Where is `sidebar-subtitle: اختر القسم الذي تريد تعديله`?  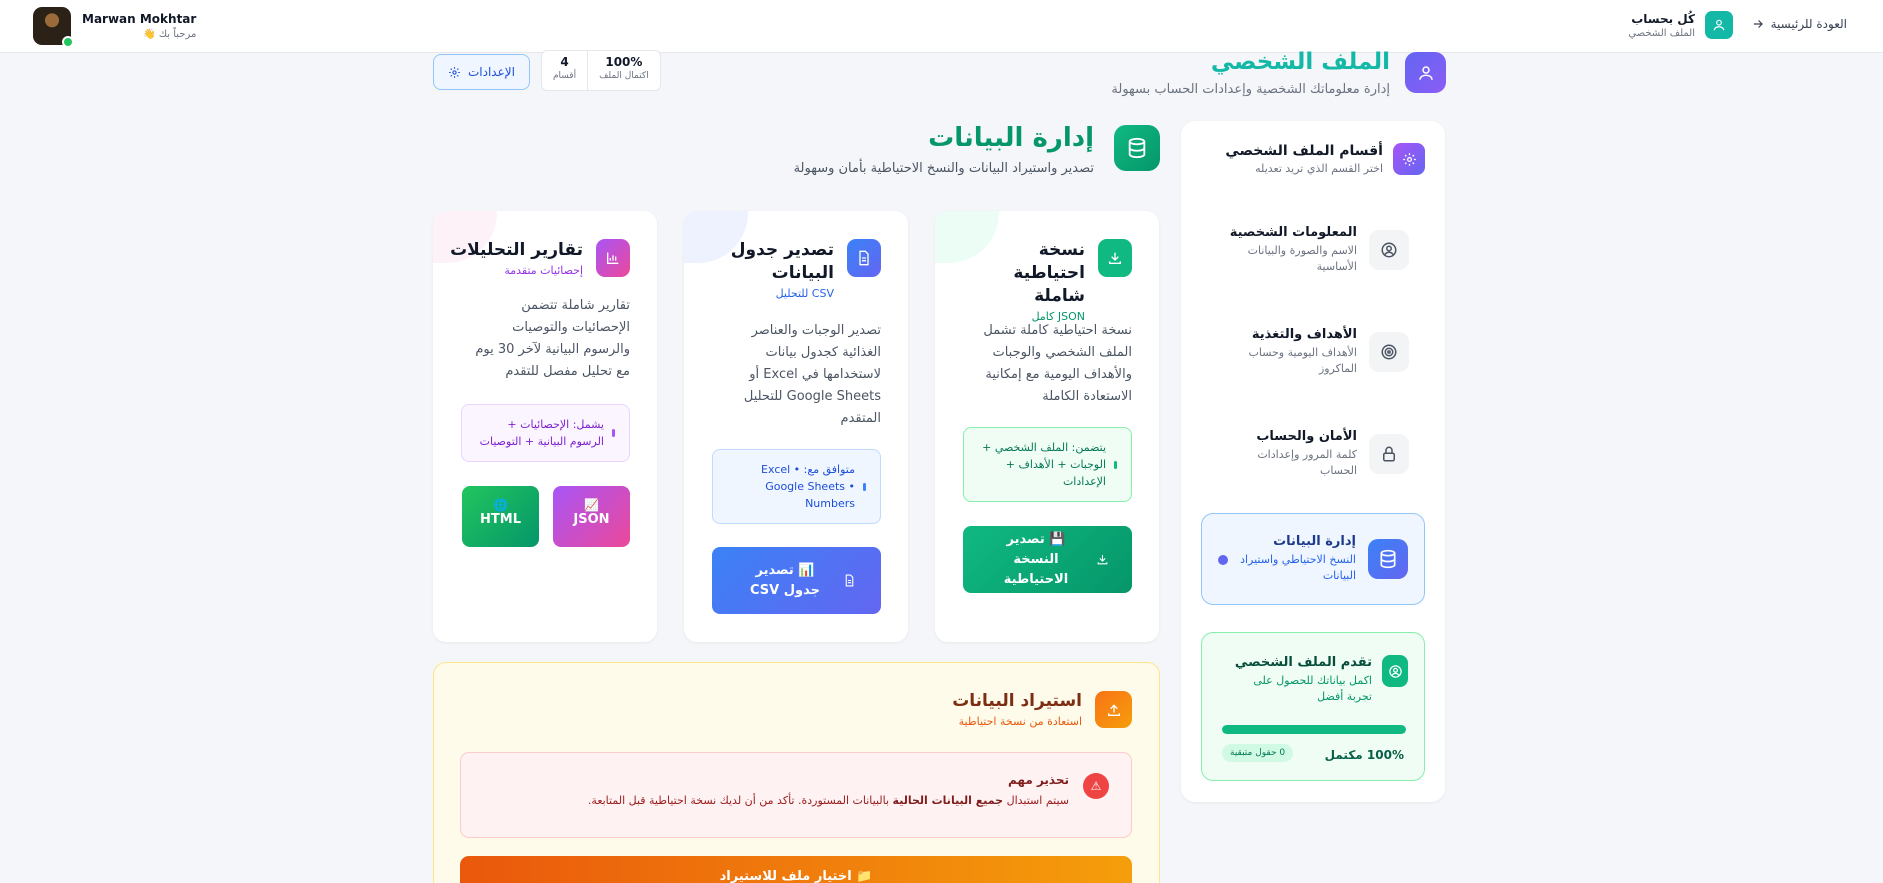 sidebar-subtitle: اختر القسم الذي تريد تعديله is located at coordinates (1319, 168).